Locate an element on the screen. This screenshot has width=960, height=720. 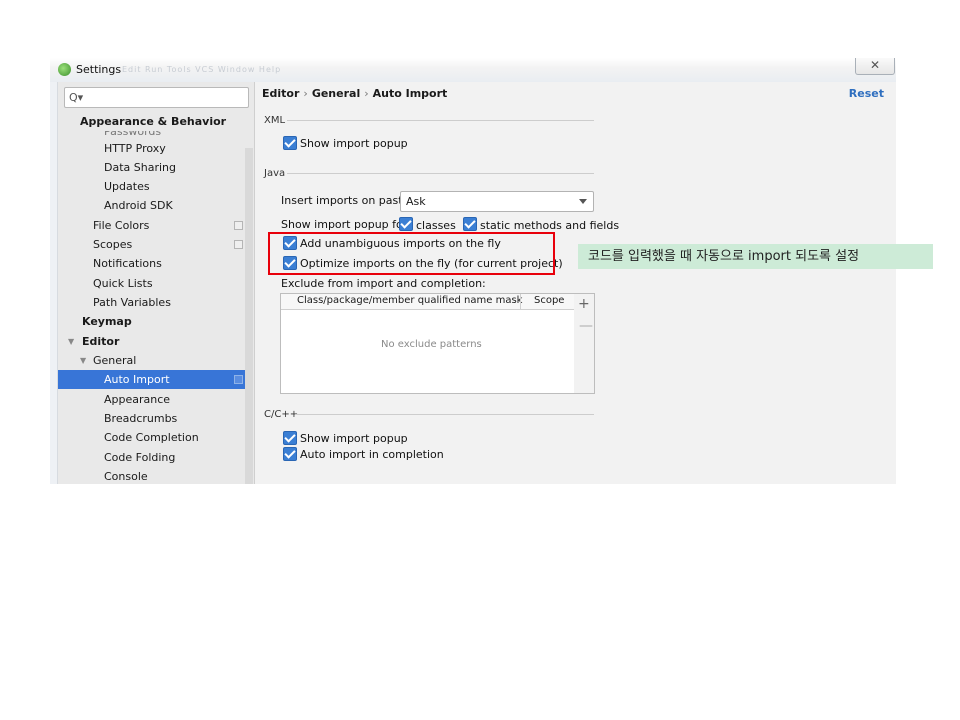
exclude-table-empty-text: No exclude patterns is located at coordinates (431, 344).